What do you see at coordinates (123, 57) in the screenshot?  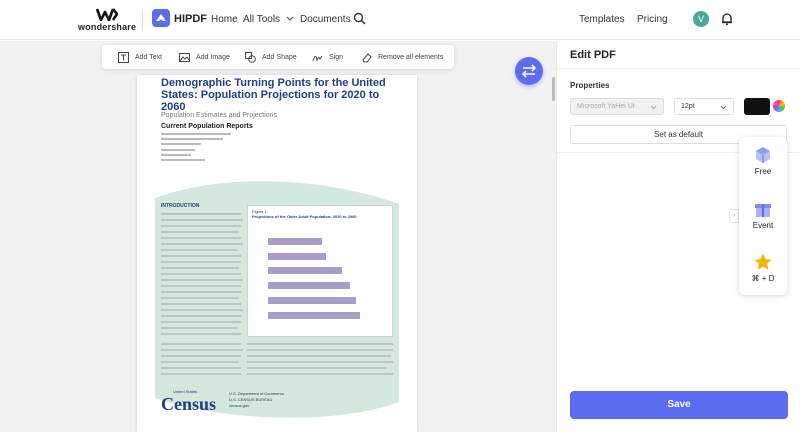 I see `text-box-icon` at bounding box center [123, 57].